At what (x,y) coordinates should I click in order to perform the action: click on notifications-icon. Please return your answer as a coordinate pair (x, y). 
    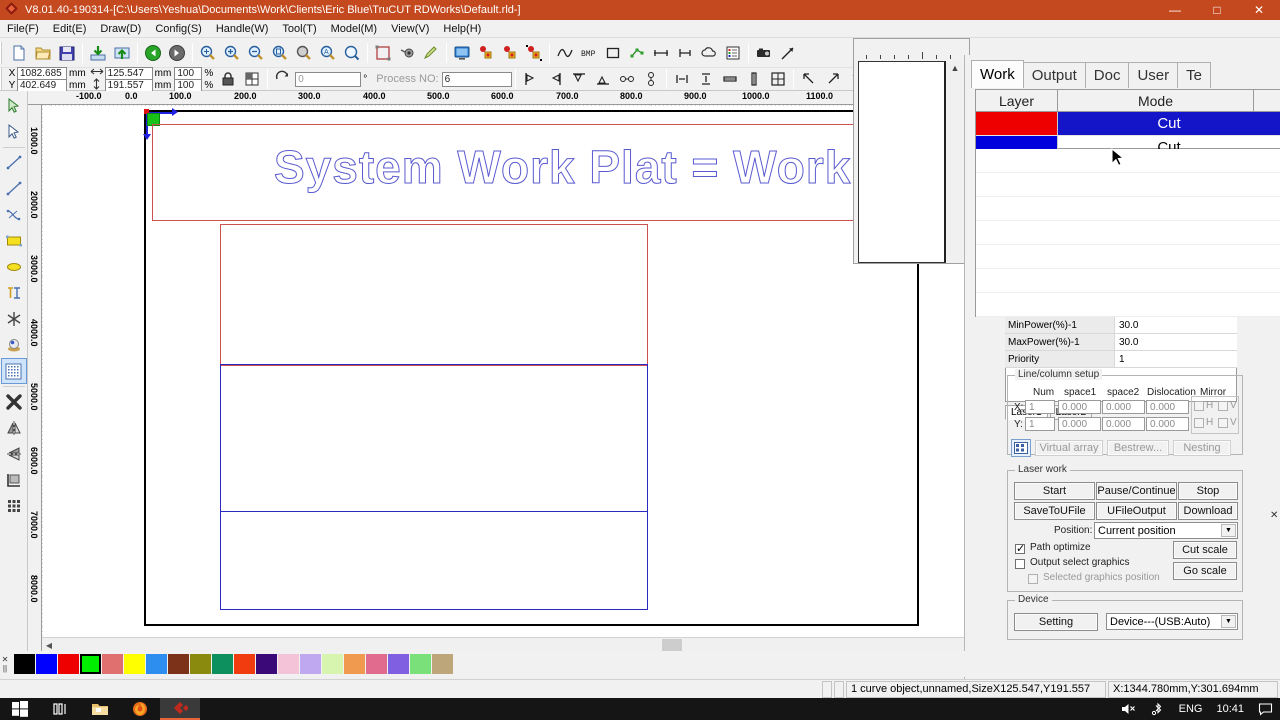
    Looking at the image, I should click on (1265, 709).